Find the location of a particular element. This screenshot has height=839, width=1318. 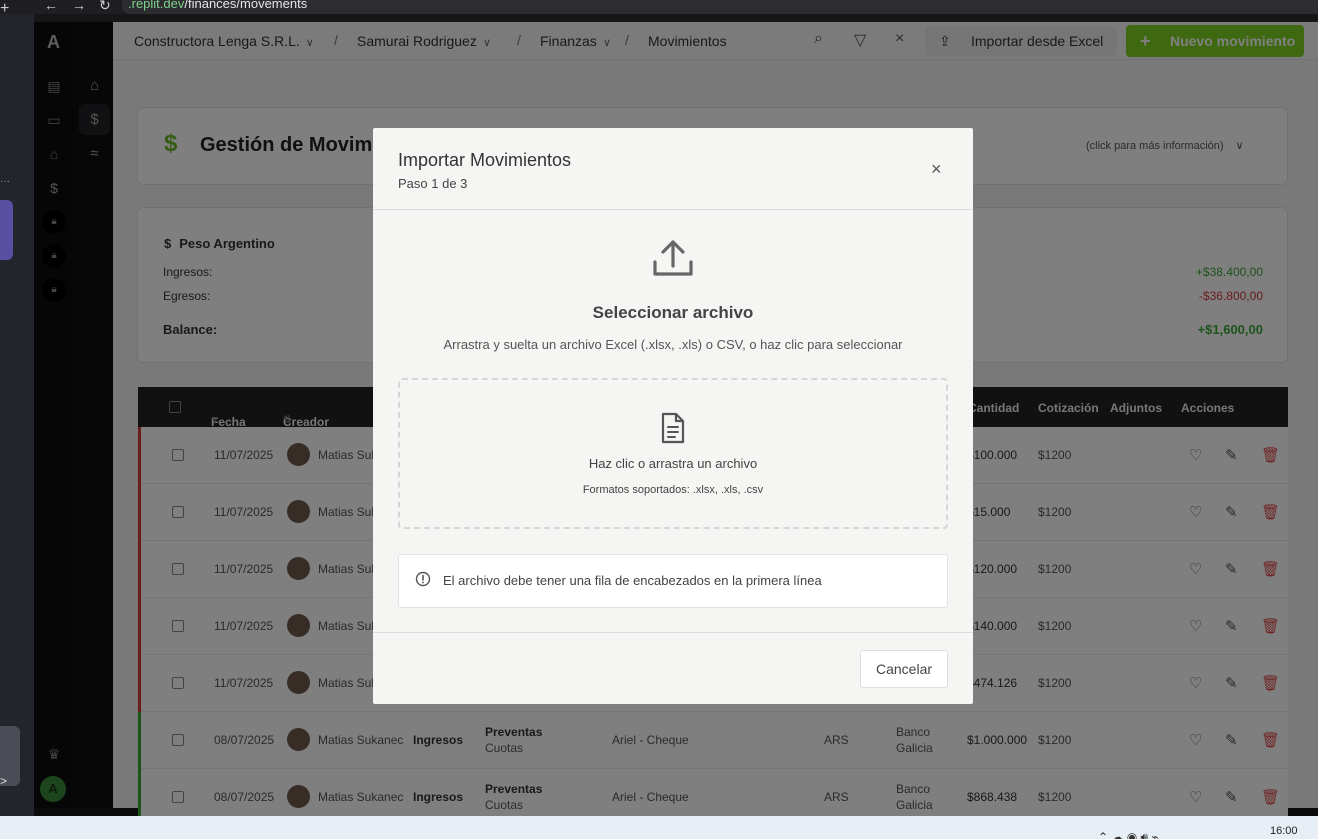

modal-footer: Cancelar is located at coordinates (673, 668).